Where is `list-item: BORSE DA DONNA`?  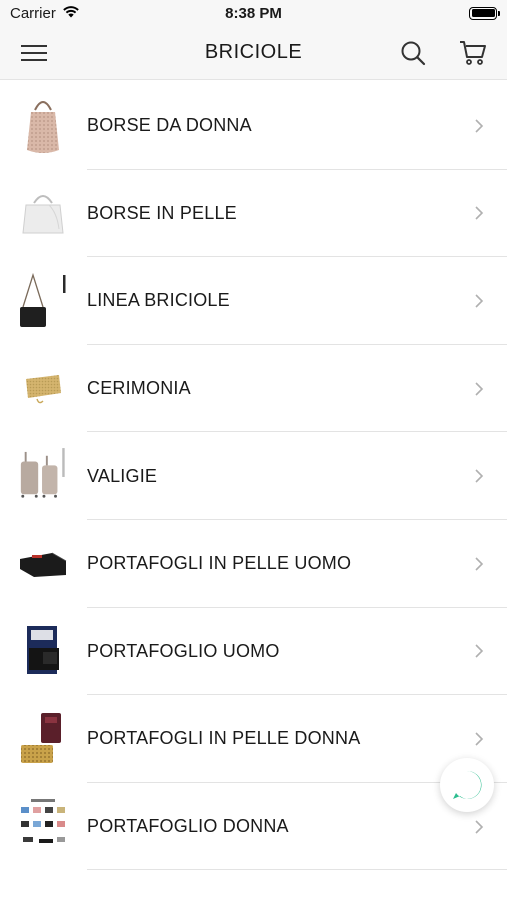 list-item: BORSE DA DONNA is located at coordinates (253, 126).